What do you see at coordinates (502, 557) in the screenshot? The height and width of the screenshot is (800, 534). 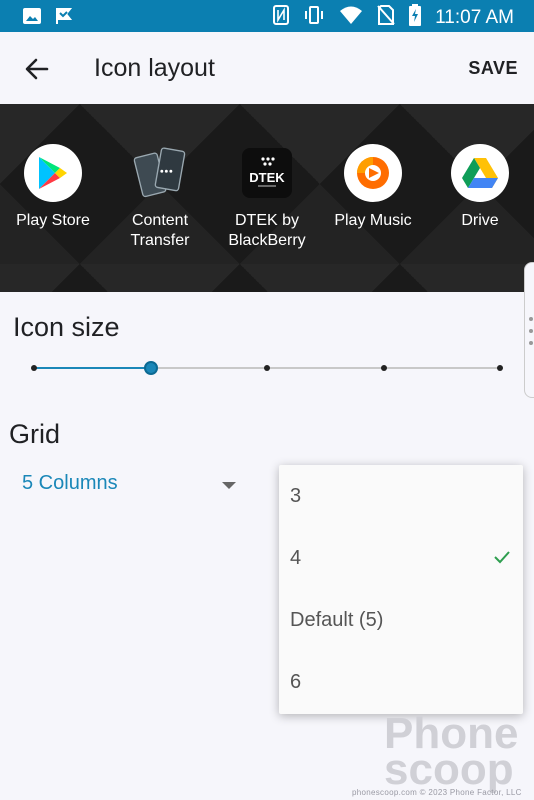 I see `check-icon` at bounding box center [502, 557].